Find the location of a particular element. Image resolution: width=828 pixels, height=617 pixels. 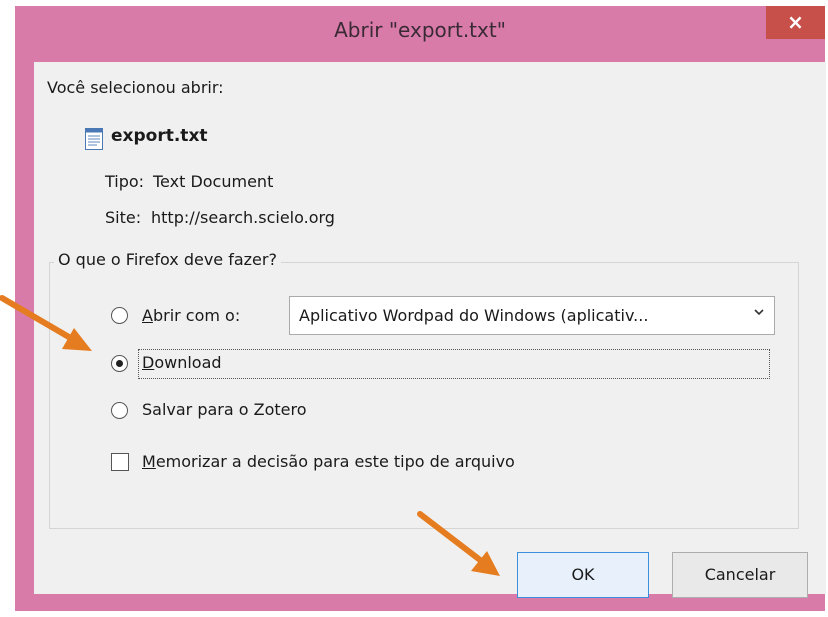

arrow-to-download-icon is located at coordinates (46, 323).